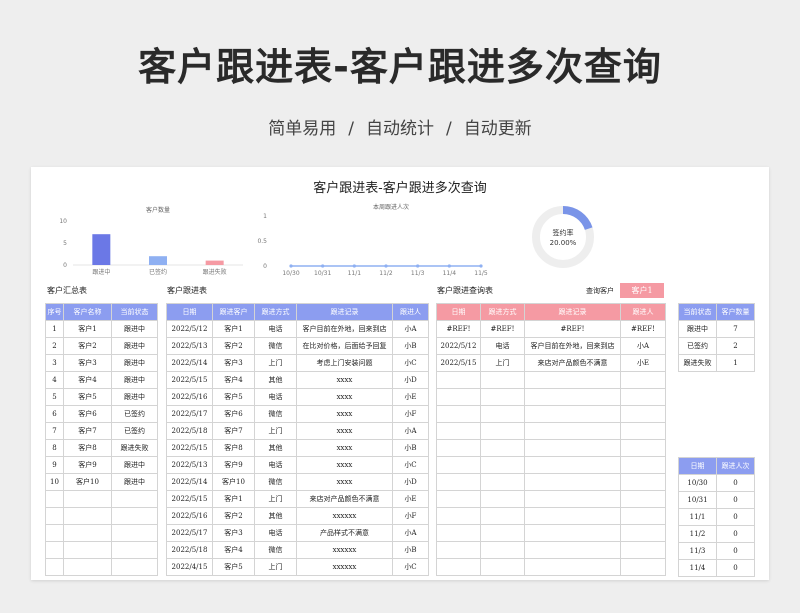 The height and width of the screenshot is (613, 800). What do you see at coordinates (410, 516) in the screenshot?
I see `table-cell: 小F` at bounding box center [410, 516].